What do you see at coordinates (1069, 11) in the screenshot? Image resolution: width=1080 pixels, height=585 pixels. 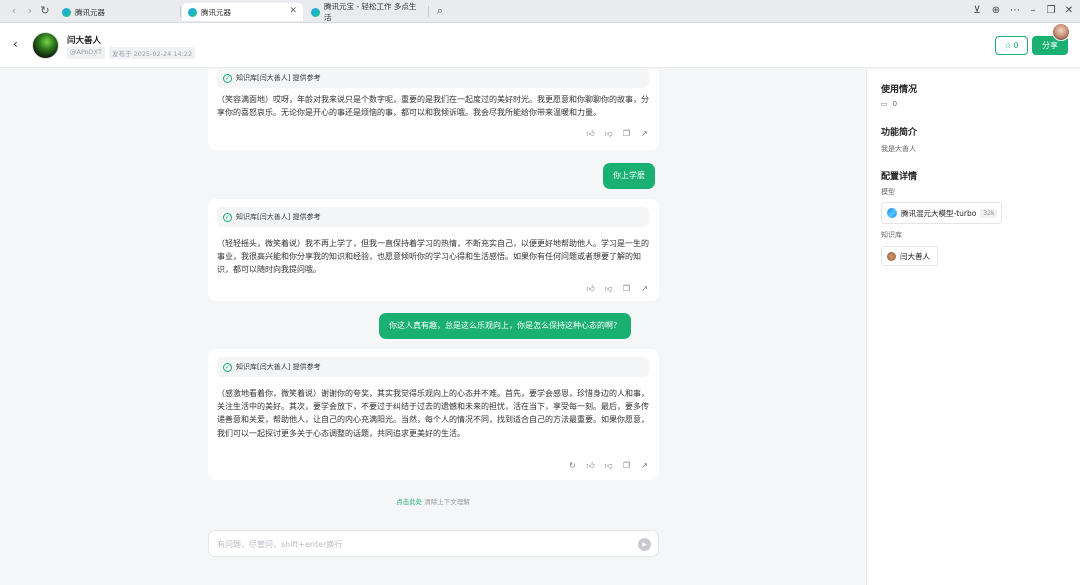 I see `close-icon: ✕` at bounding box center [1069, 11].